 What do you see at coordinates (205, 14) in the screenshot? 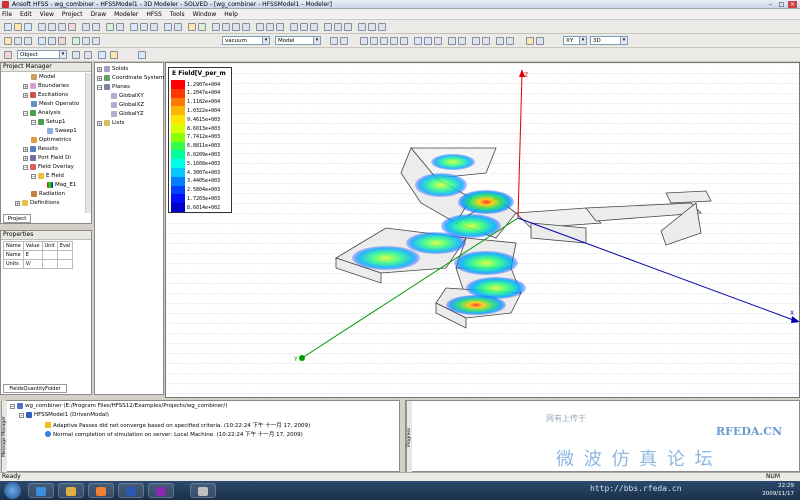
I see `menu-window: Window` at bounding box center [205, 14].